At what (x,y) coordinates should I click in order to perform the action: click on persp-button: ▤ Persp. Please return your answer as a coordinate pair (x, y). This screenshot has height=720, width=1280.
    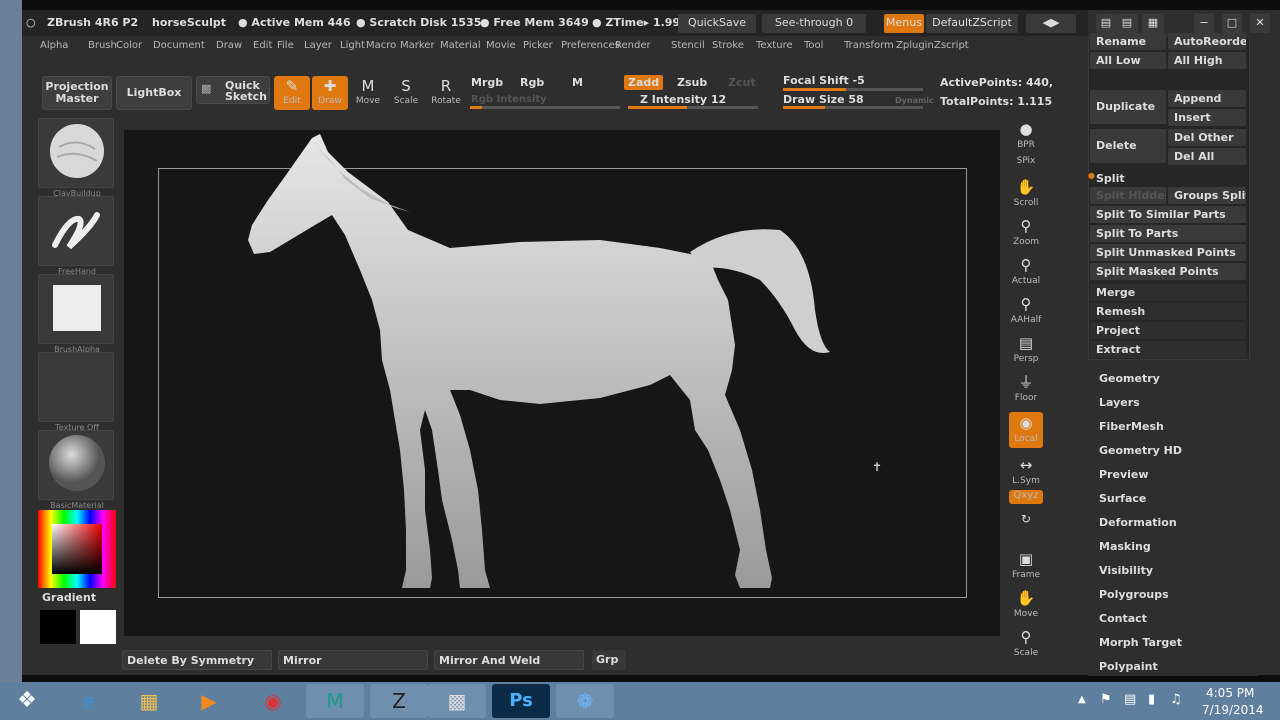
    Looking at the image, I should click on (1026, 350).